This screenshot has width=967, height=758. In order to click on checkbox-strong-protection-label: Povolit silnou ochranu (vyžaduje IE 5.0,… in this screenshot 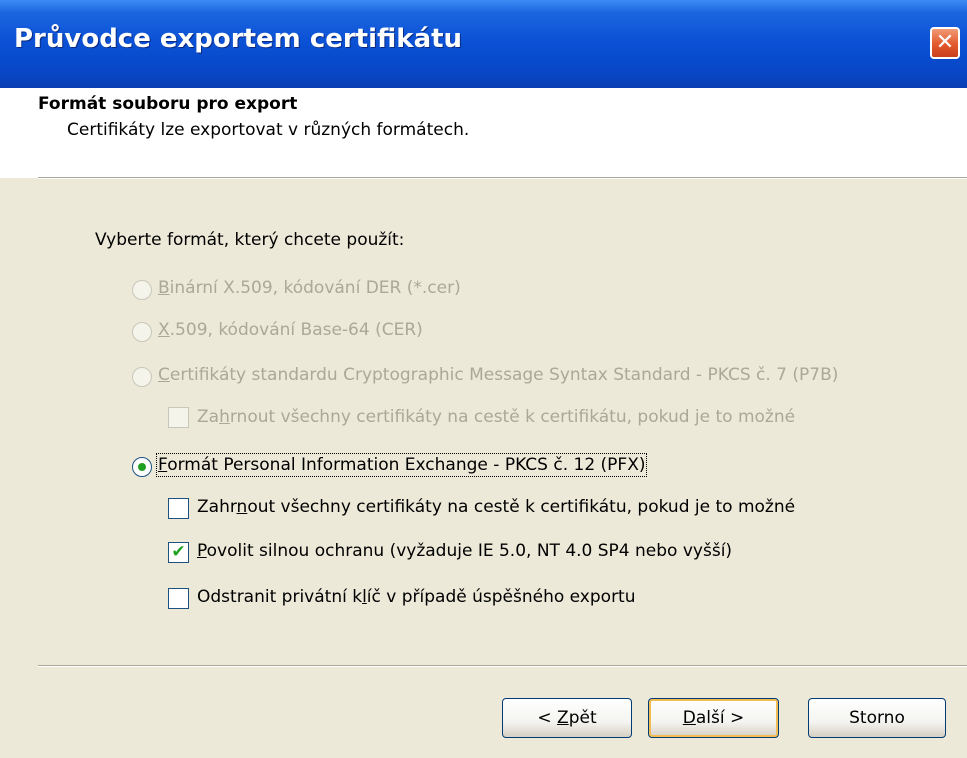, I will do `click(464, 551)`.